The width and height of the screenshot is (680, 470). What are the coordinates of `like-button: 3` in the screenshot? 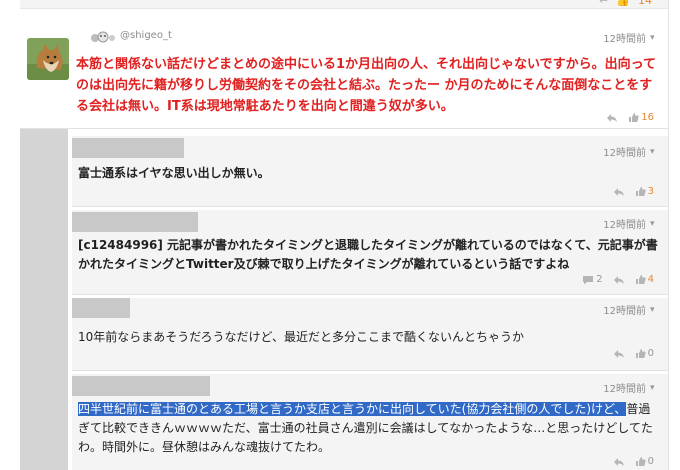 It's located at (644, 191).